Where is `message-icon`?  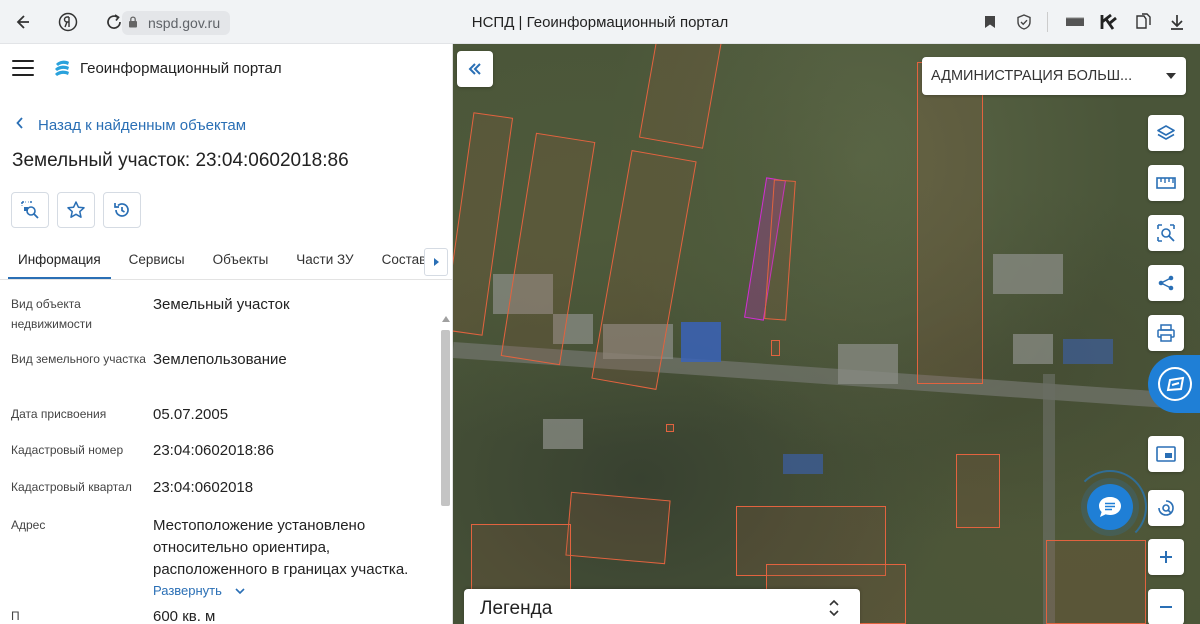 message-icon is located at coordinates (1110, 507).